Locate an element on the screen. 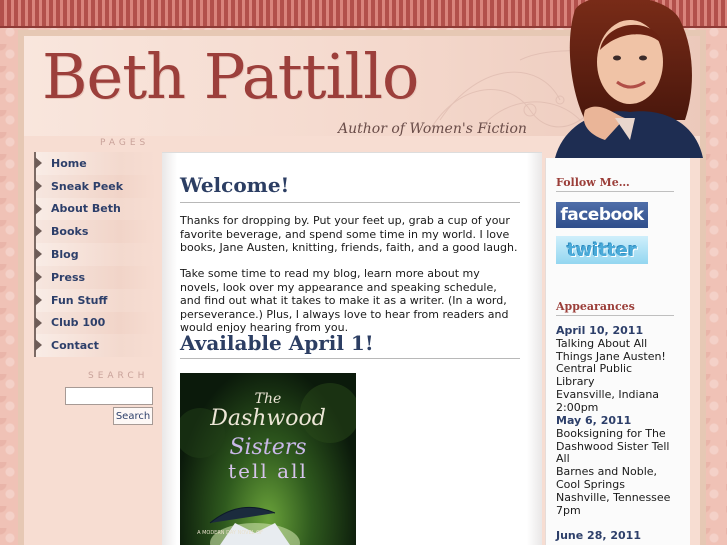 The image size is (727, 545). sidebar-item-home: Home is located at coordinates (95, 163).